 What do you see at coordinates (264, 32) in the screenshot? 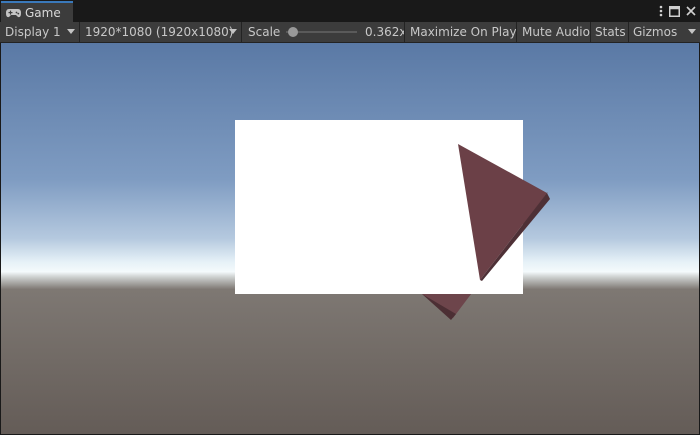
I see `scale-label: Scale` at bounding box center [264, 32].